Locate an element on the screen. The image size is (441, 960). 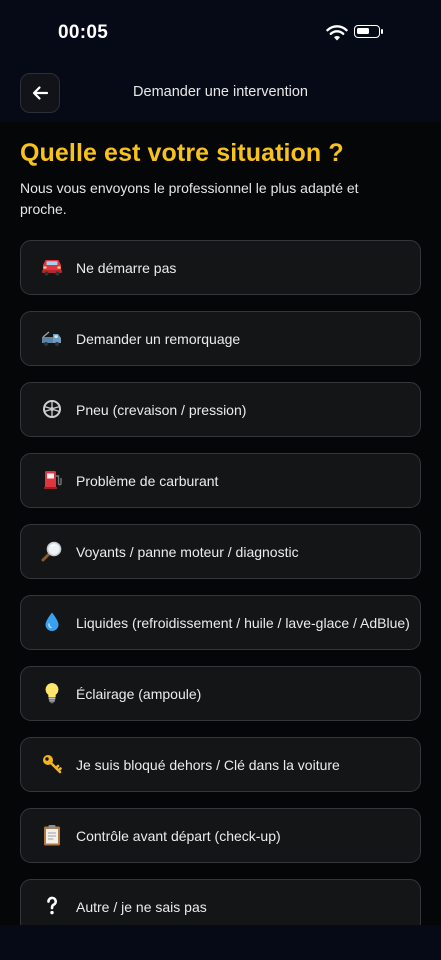
question-mark-icon is located at coordinates (52, 906).